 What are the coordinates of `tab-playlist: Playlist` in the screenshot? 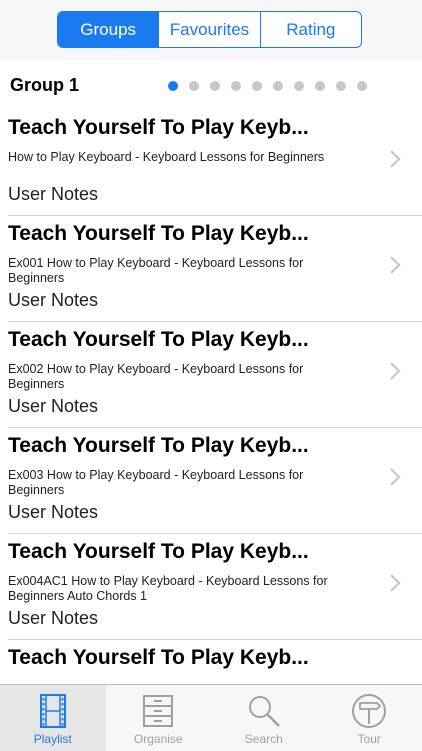 It's located at (53, 718).